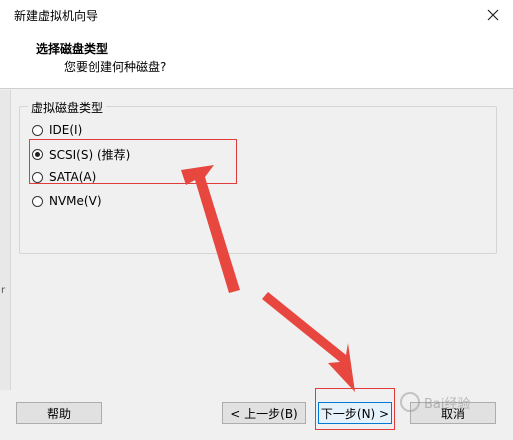 This screenshot has width=513, height=440. What do you see at coordinates (256, 15) in the screenshot?
I see `title-bar: 新建虚拟机向导` at bounding box center [256, 15].